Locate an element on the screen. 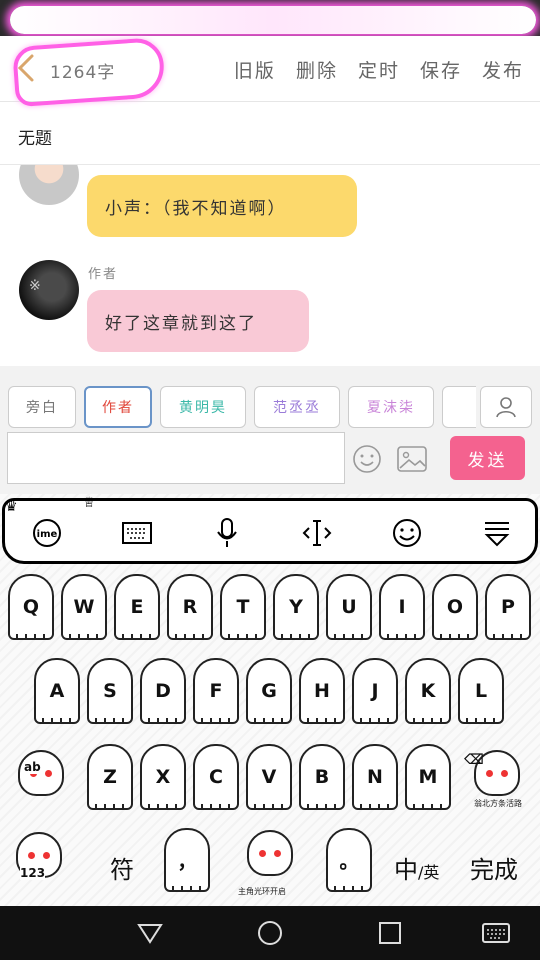 This screenshot has width=540, height=960. send-button: 发送 is located at coordinates (487, 458).